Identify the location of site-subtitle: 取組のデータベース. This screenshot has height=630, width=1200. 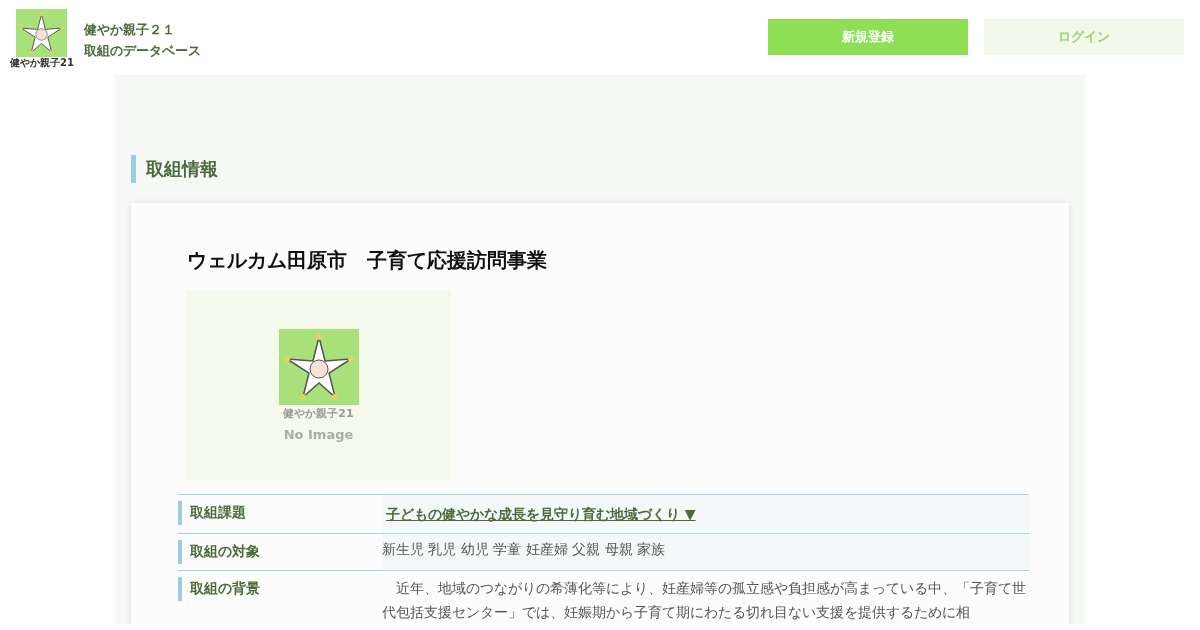
(142, 50).